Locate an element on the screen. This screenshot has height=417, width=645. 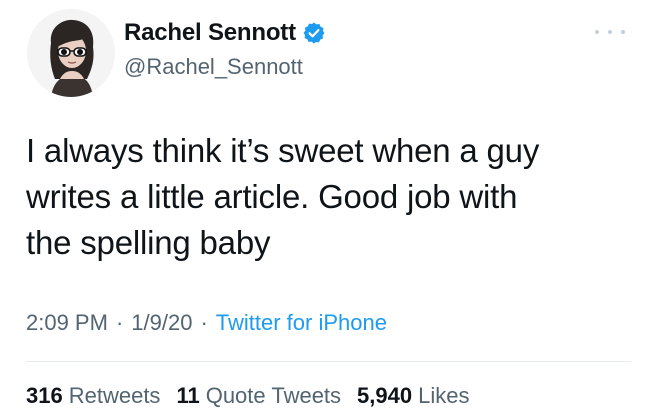
quote-tweets-stat: 11 Quote Tweets is located at coordinates (258, 396).